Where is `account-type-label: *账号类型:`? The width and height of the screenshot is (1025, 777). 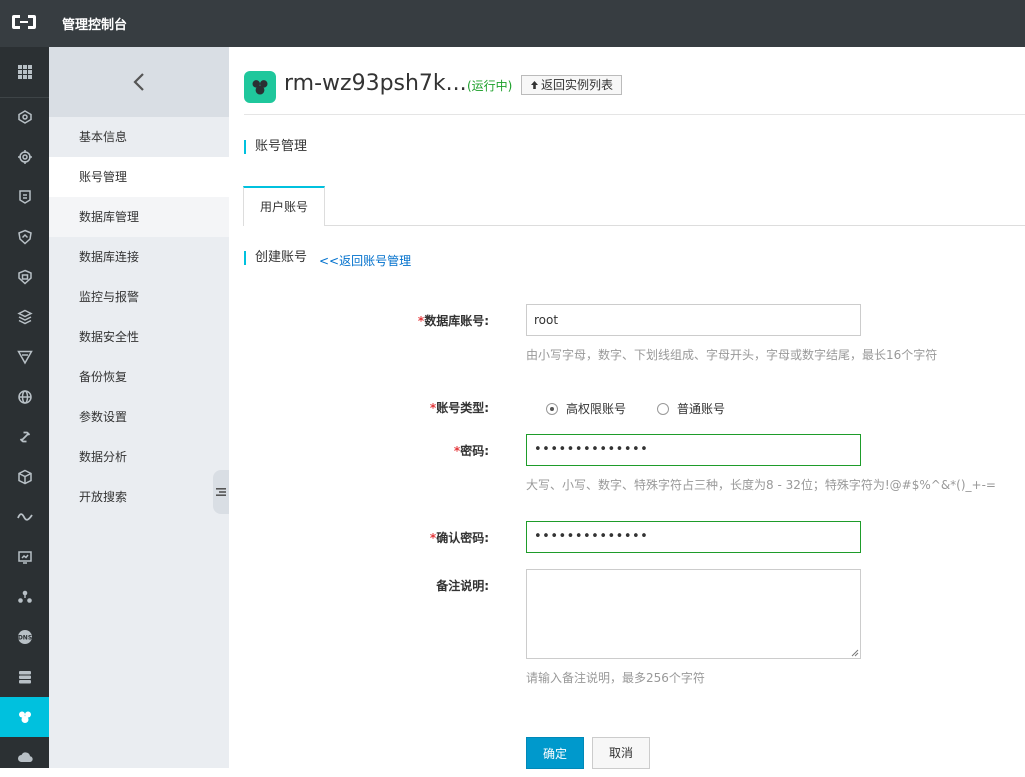
account-type-label: *账号类型: is located at coordinates (459, 408).